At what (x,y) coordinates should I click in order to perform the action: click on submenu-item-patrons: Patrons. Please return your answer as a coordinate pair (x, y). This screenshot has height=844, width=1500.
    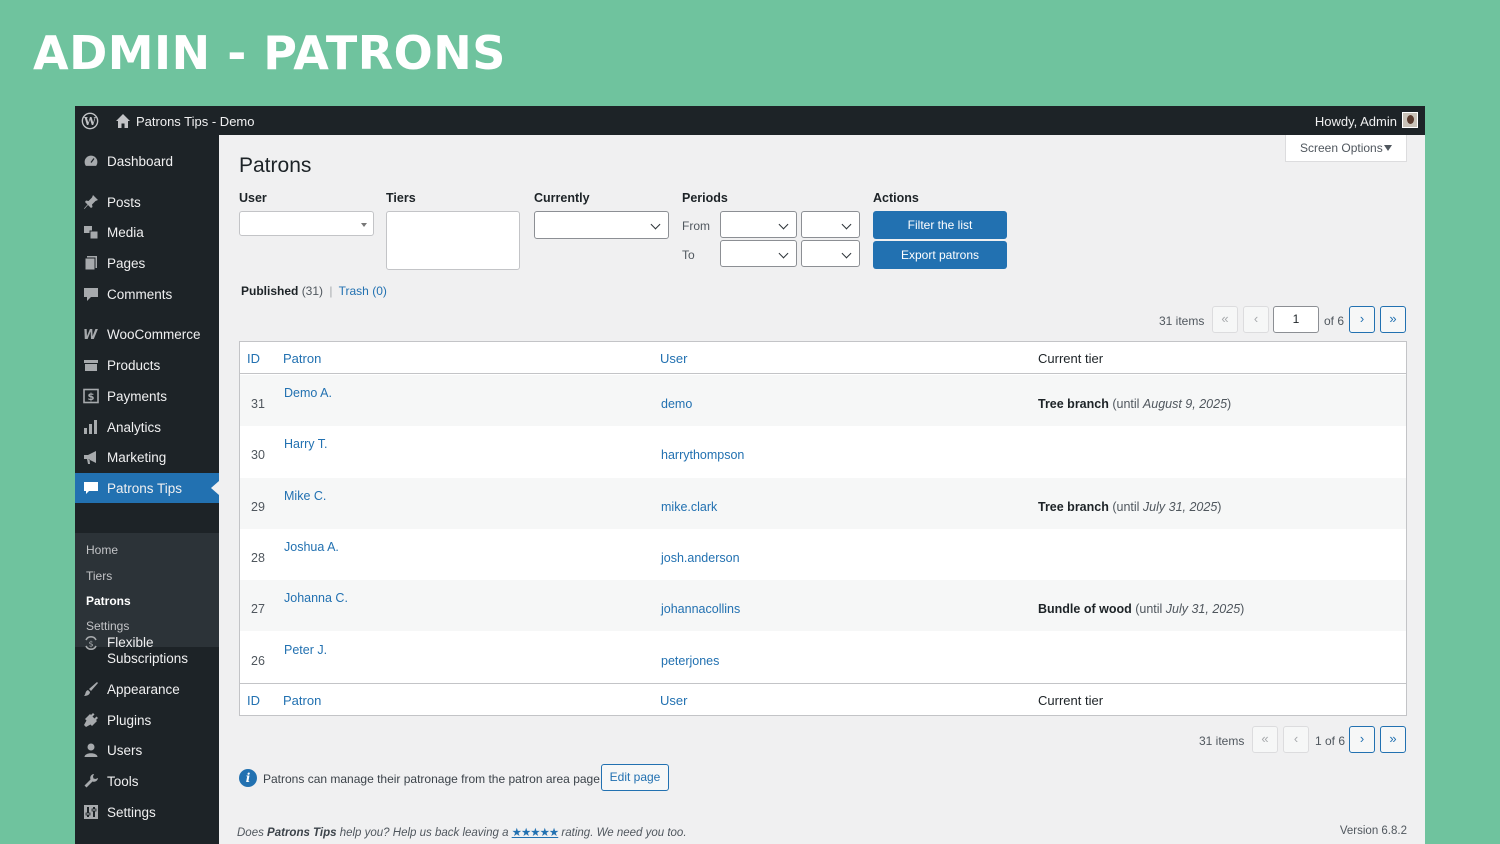
    Looking at the image, I should click on (108, 601).